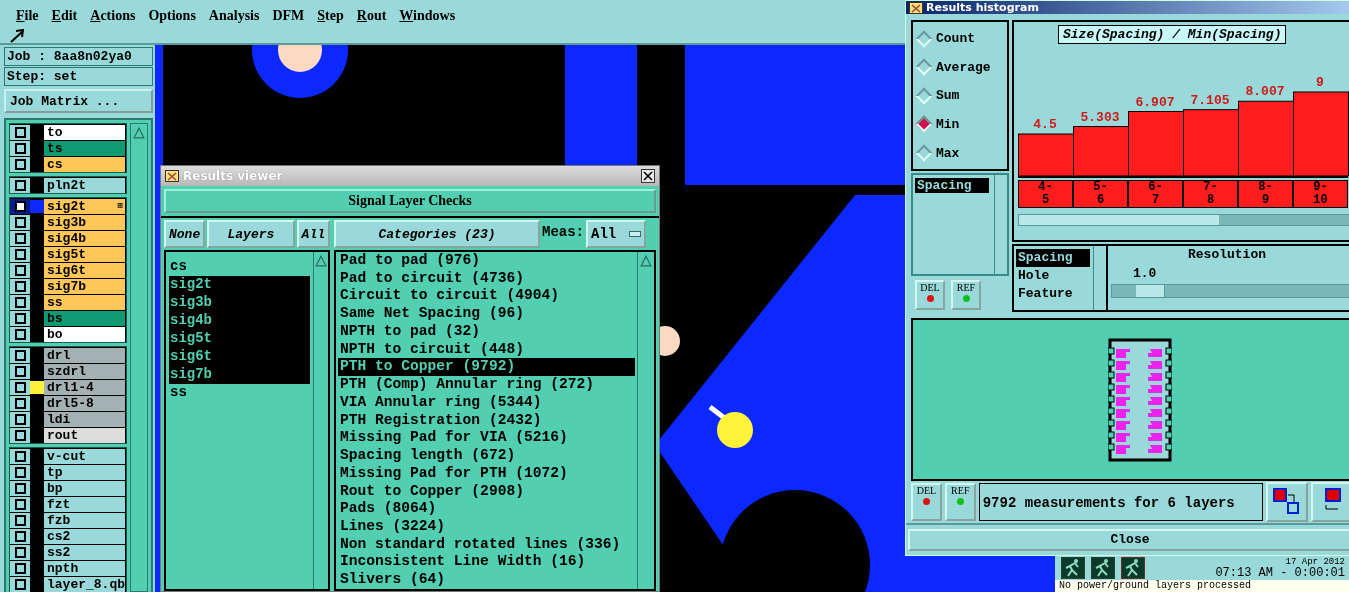  I want to click on layer-item: sig6t, so click(84, 270).